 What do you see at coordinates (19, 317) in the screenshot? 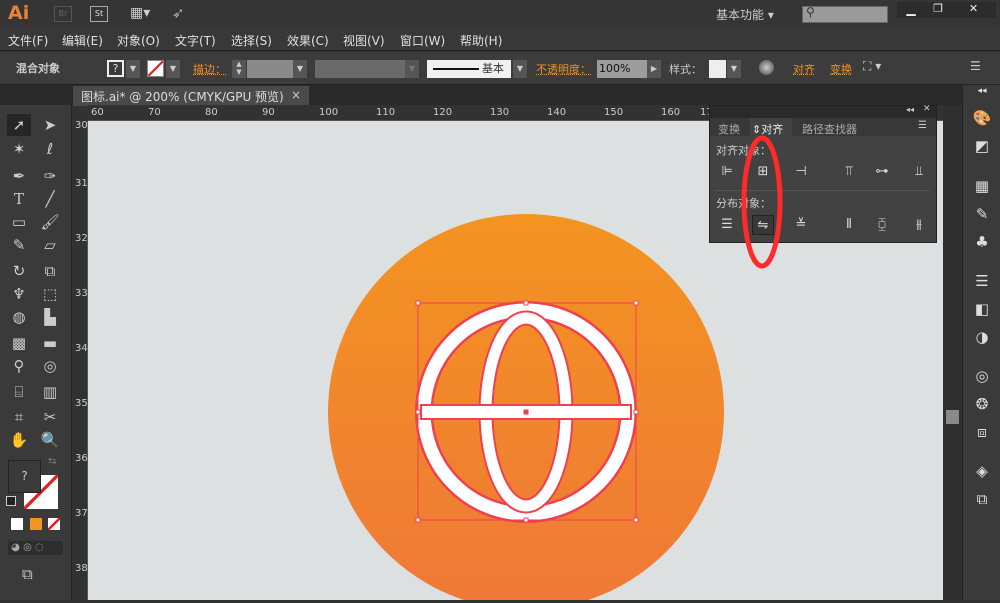
I see `shape-builder-tool-icon: ◍` at bounding box center [19, 317].